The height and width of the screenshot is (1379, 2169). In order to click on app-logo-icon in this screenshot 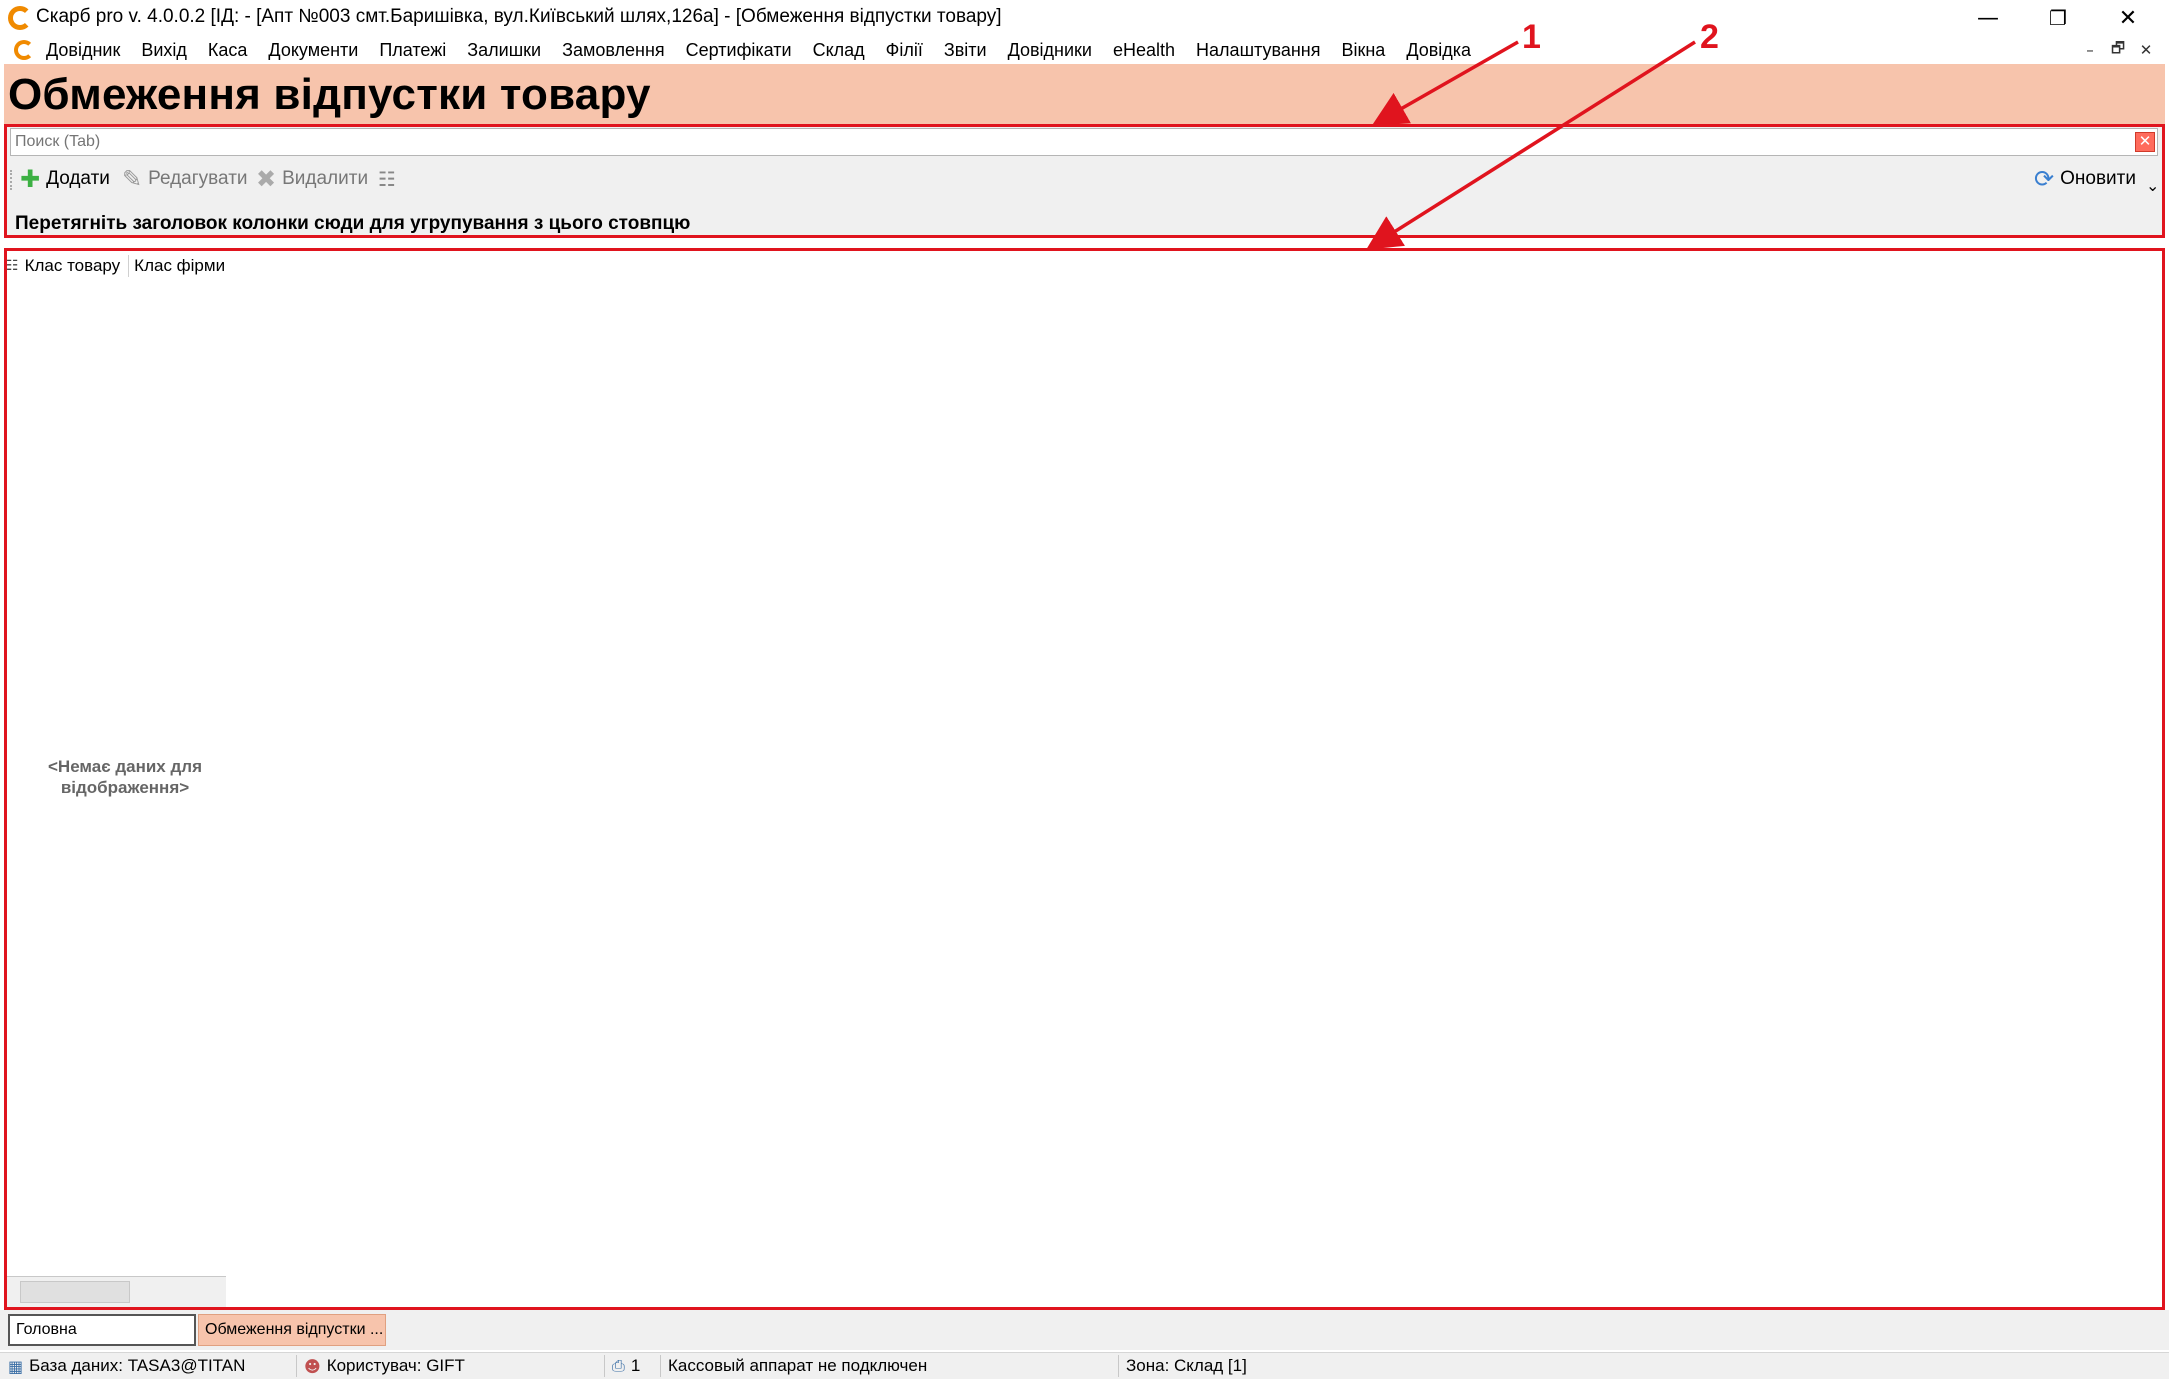, I will do `click(20, 18)`.